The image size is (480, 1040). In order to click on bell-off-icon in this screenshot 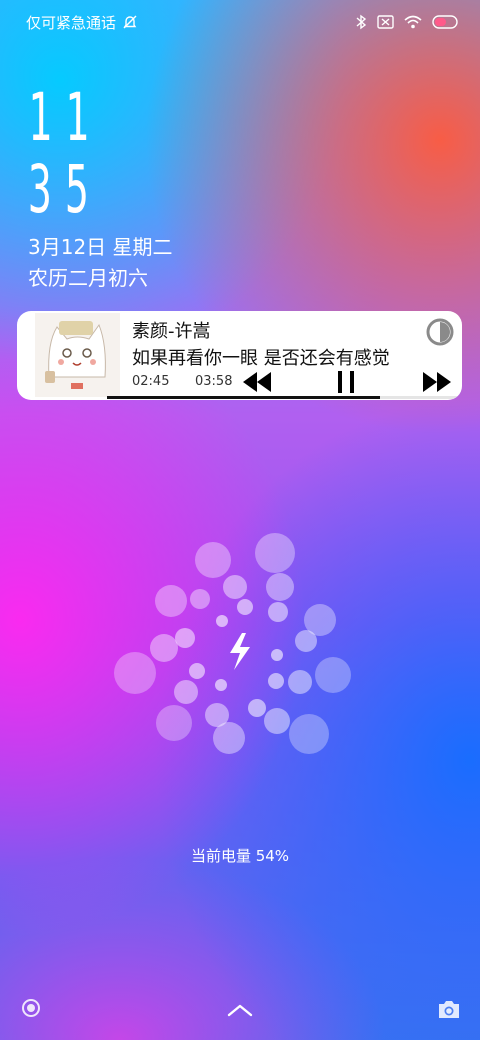, I will do `click(130, 22)`.